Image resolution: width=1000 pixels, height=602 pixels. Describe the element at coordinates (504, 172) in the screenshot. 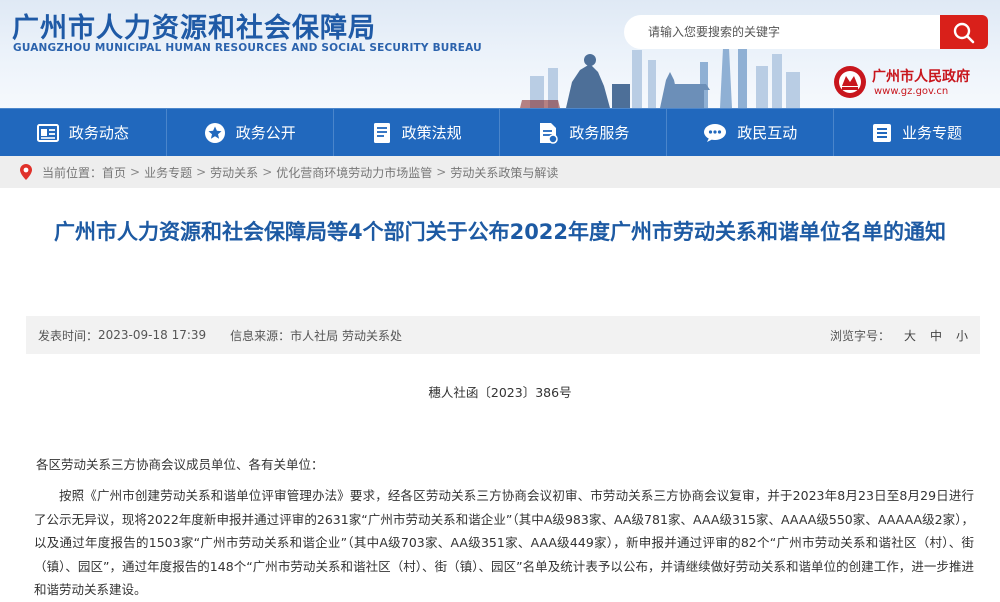

I see `breadcrumb-policy-interpretation: 劳动关系政策与解读` at that location.